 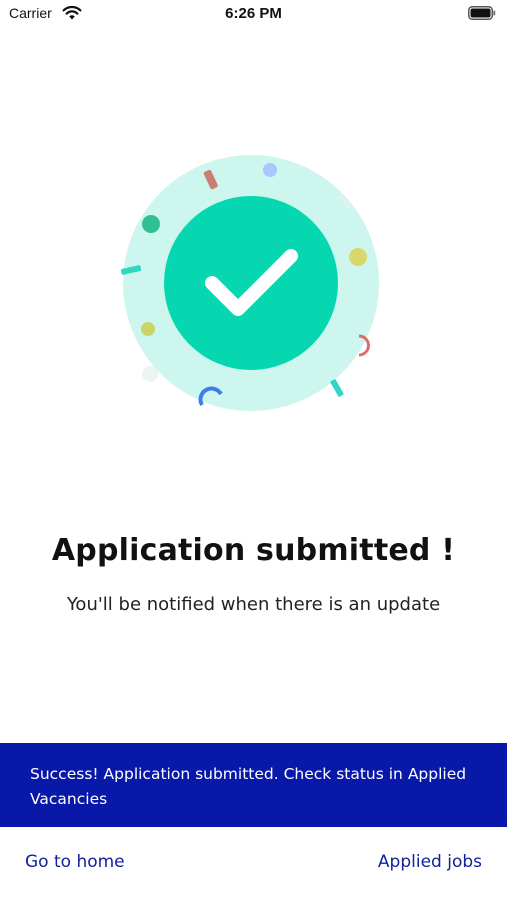 I want to click on clock: 6:26 PM, so click(x=253, y=13).